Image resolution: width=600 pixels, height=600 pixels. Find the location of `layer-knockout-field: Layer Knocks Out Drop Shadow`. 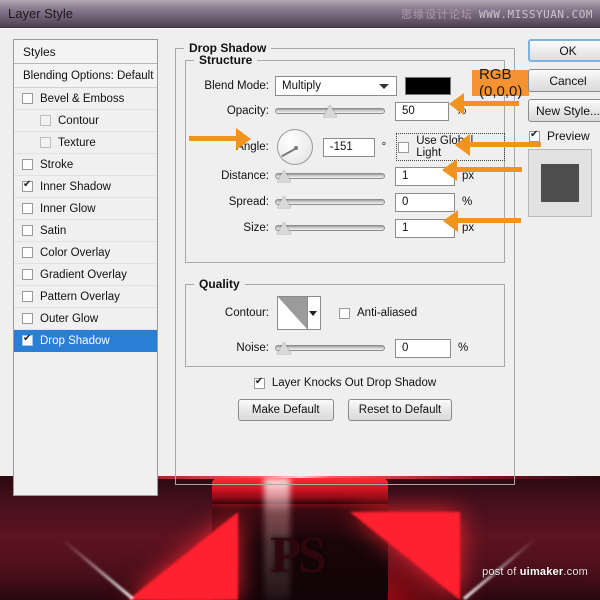

layer-knockout-field: Layer Knocks Out Drop Shadow is located at coordinates (345, 382).